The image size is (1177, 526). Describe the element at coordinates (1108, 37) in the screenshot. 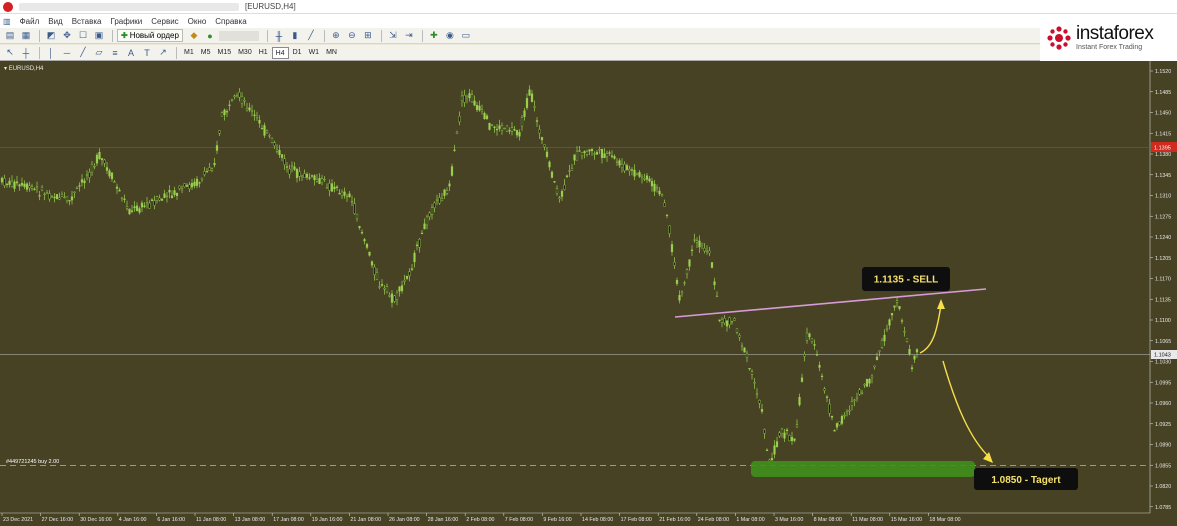

I see `brand-logo: instaforex Instant Forex Trading` at that location.